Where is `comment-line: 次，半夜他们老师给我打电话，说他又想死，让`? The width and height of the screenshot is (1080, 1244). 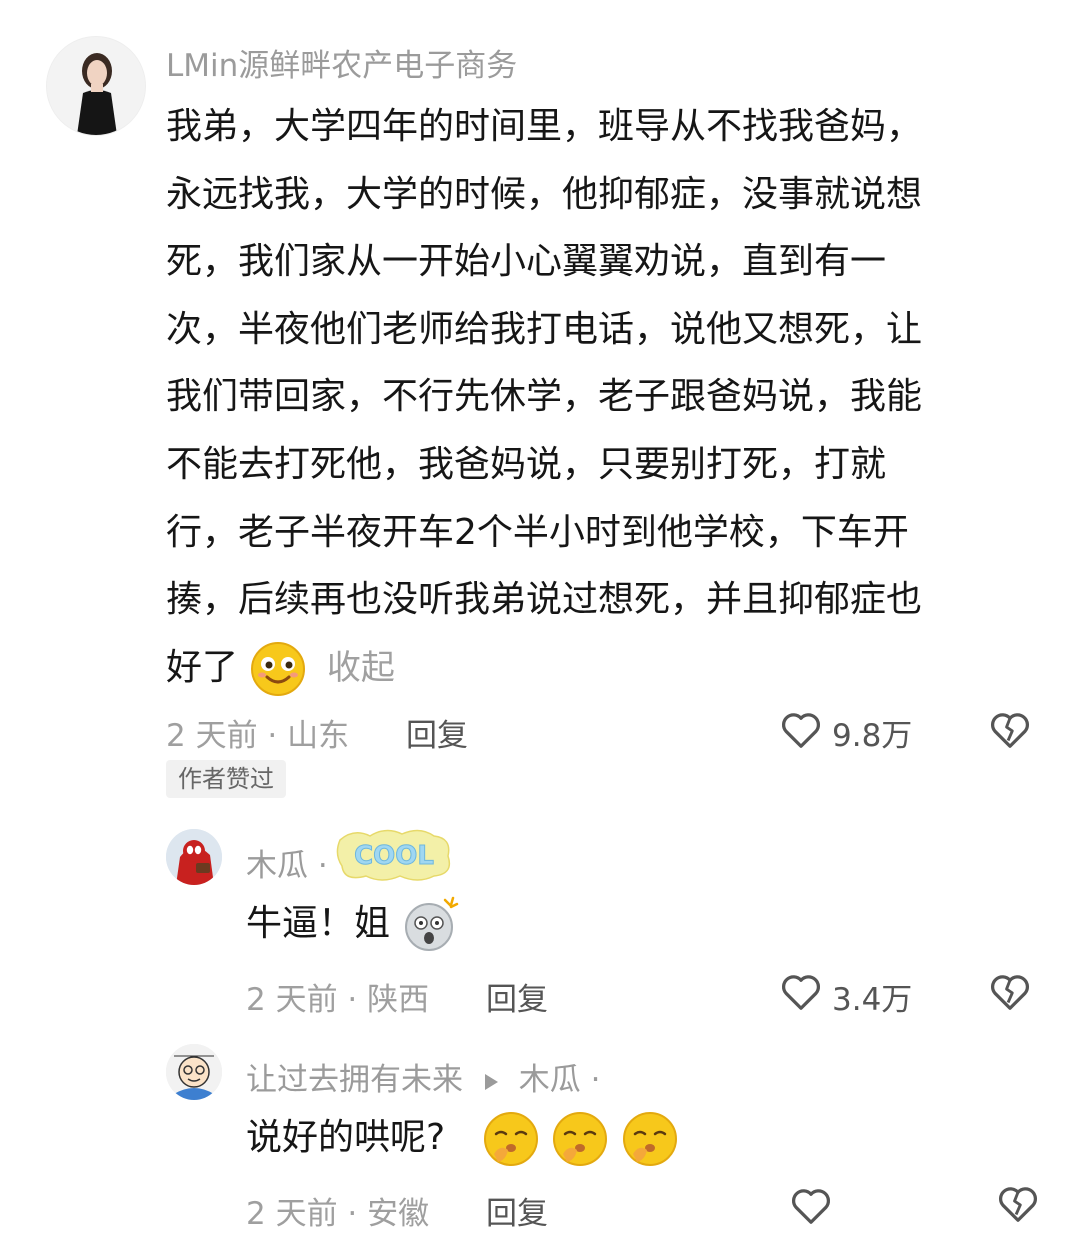
comment-line: 次，半夜他们老师给我打电话，说他又想死，让 is located at coordinates (544, 329).